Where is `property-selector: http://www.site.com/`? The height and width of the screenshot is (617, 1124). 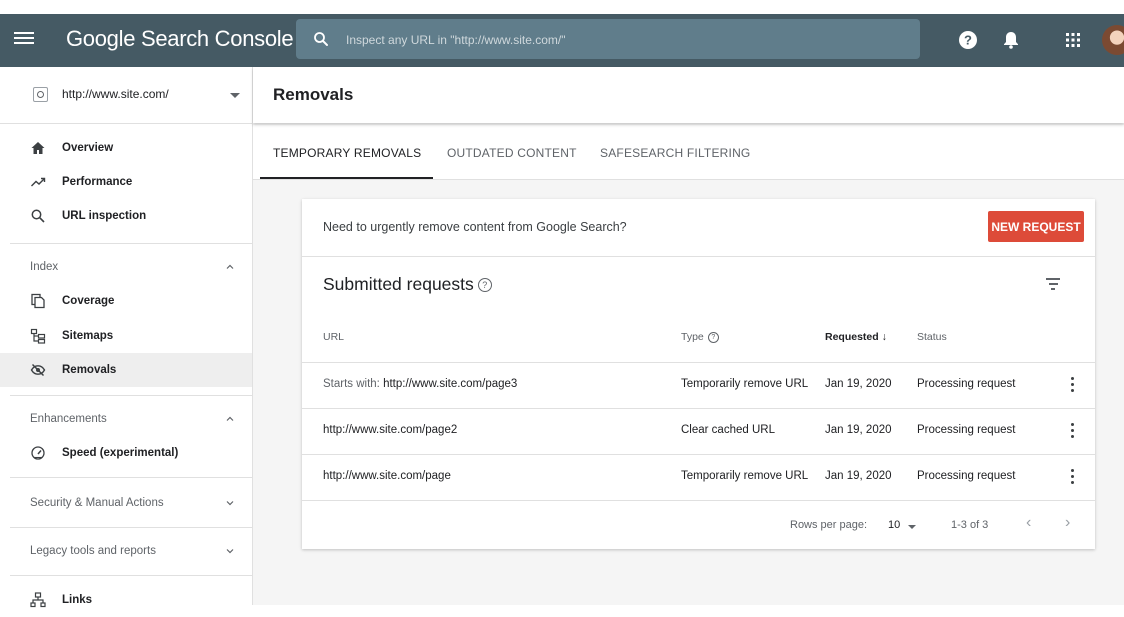
property-selector: http://www.site.com/ is located at coordinates (126, 95).